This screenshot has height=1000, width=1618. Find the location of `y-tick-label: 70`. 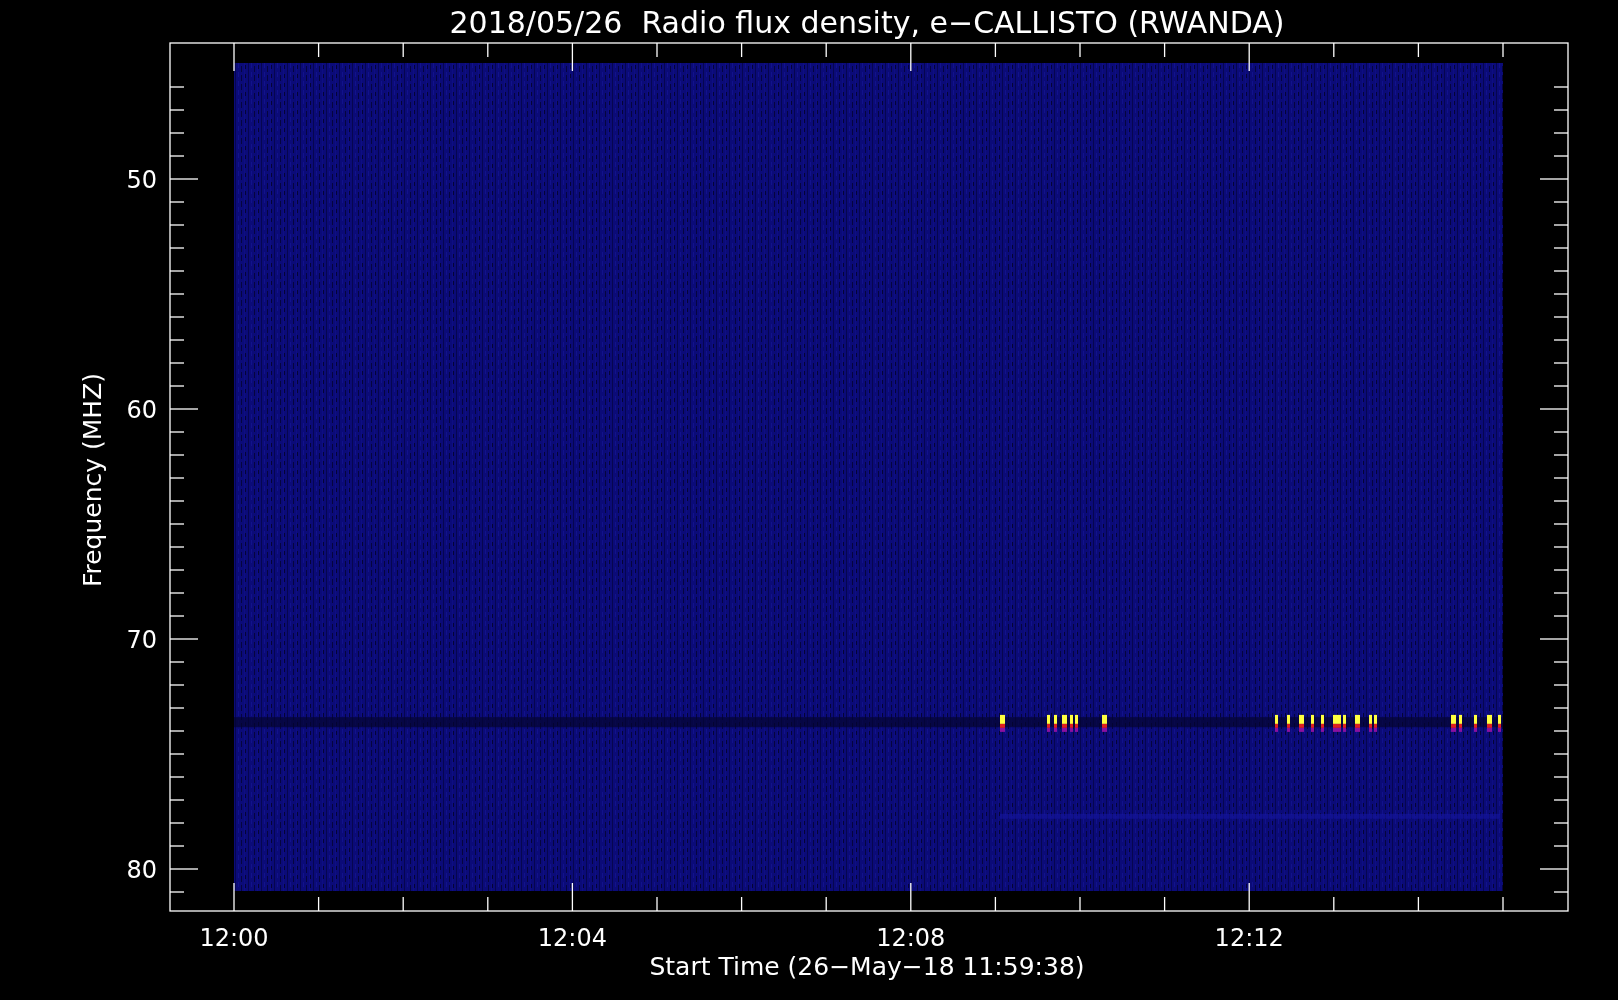

y-tick-label: 70 is located at coordinates (141, 640).